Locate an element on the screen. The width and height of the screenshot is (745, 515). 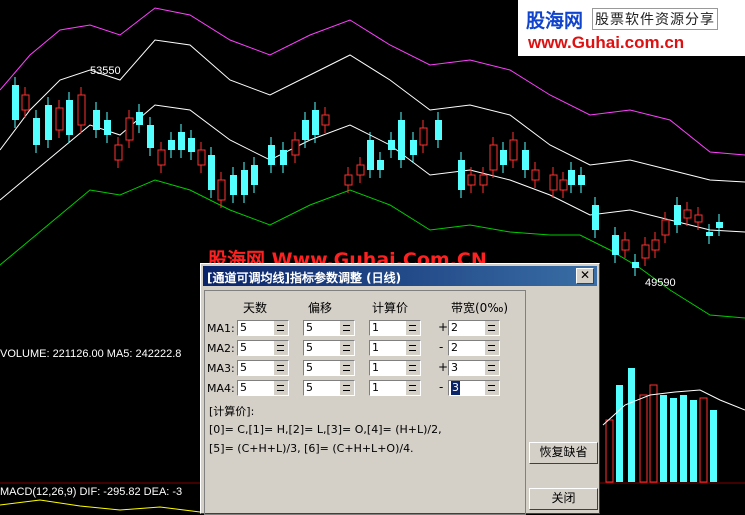
header-bandwidth: 带宽(0‰) is located at coordinates (480, 308).